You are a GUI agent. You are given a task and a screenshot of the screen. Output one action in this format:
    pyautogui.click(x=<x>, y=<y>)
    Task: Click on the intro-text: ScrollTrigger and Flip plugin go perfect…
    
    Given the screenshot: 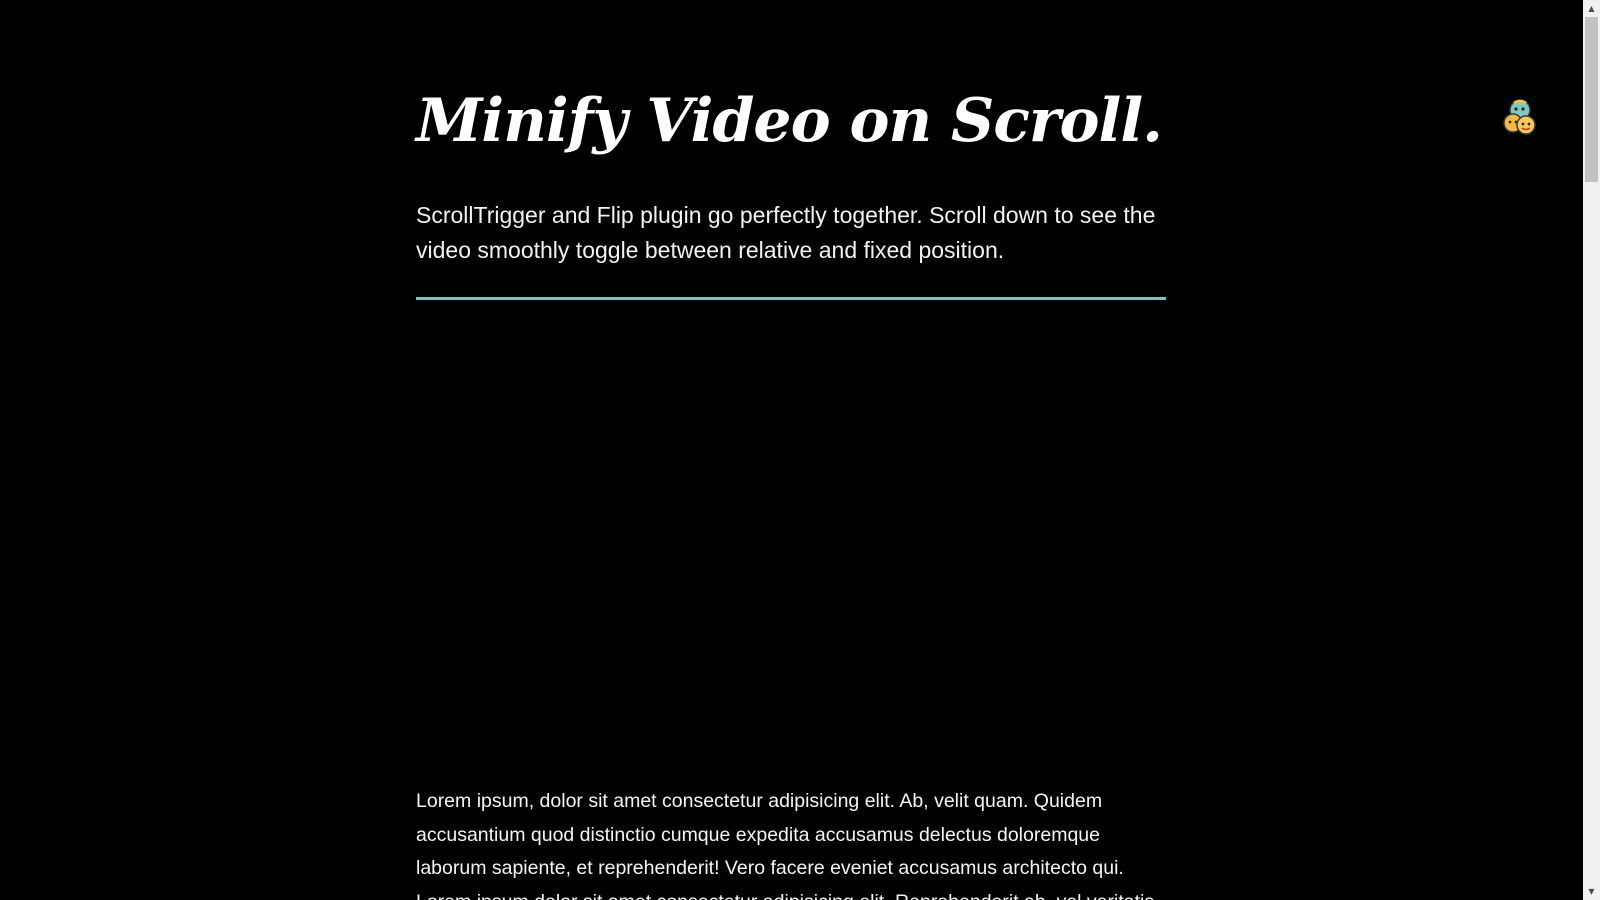 What is the action you would take?
    pyautogui.click(x=786, y=232)
    